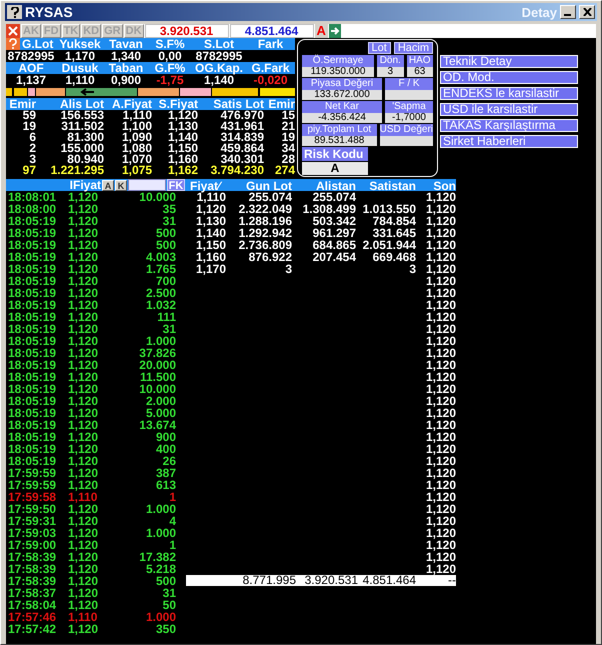 This screenshot has width=602, height=645. Describe the element at coordinates (210, 221) in the screenshot. I see `table-cell-text: 1,130` at that location.